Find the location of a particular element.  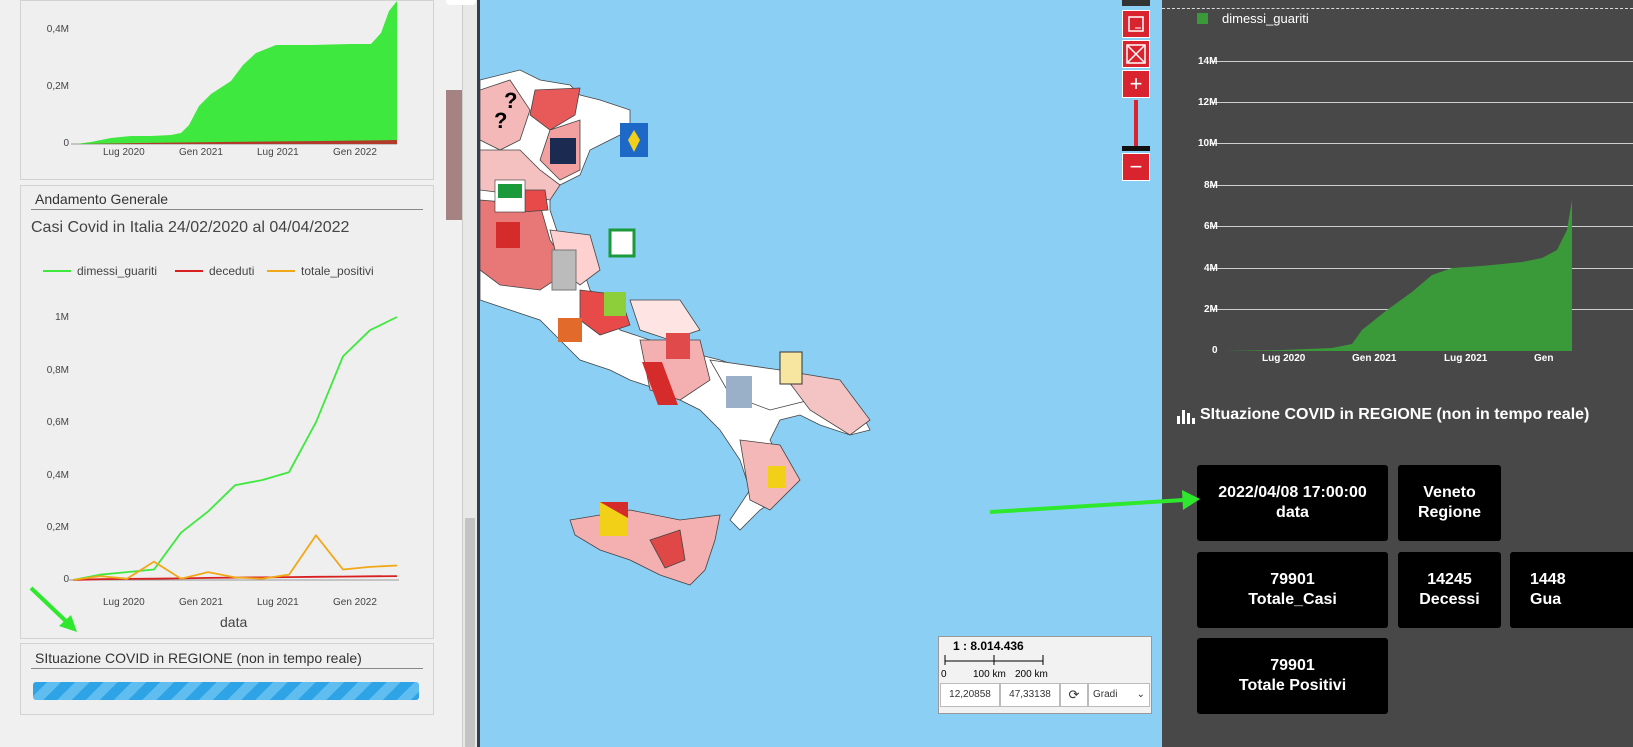

scale-tick-100: 100 km is located at coordinates (989, 674).